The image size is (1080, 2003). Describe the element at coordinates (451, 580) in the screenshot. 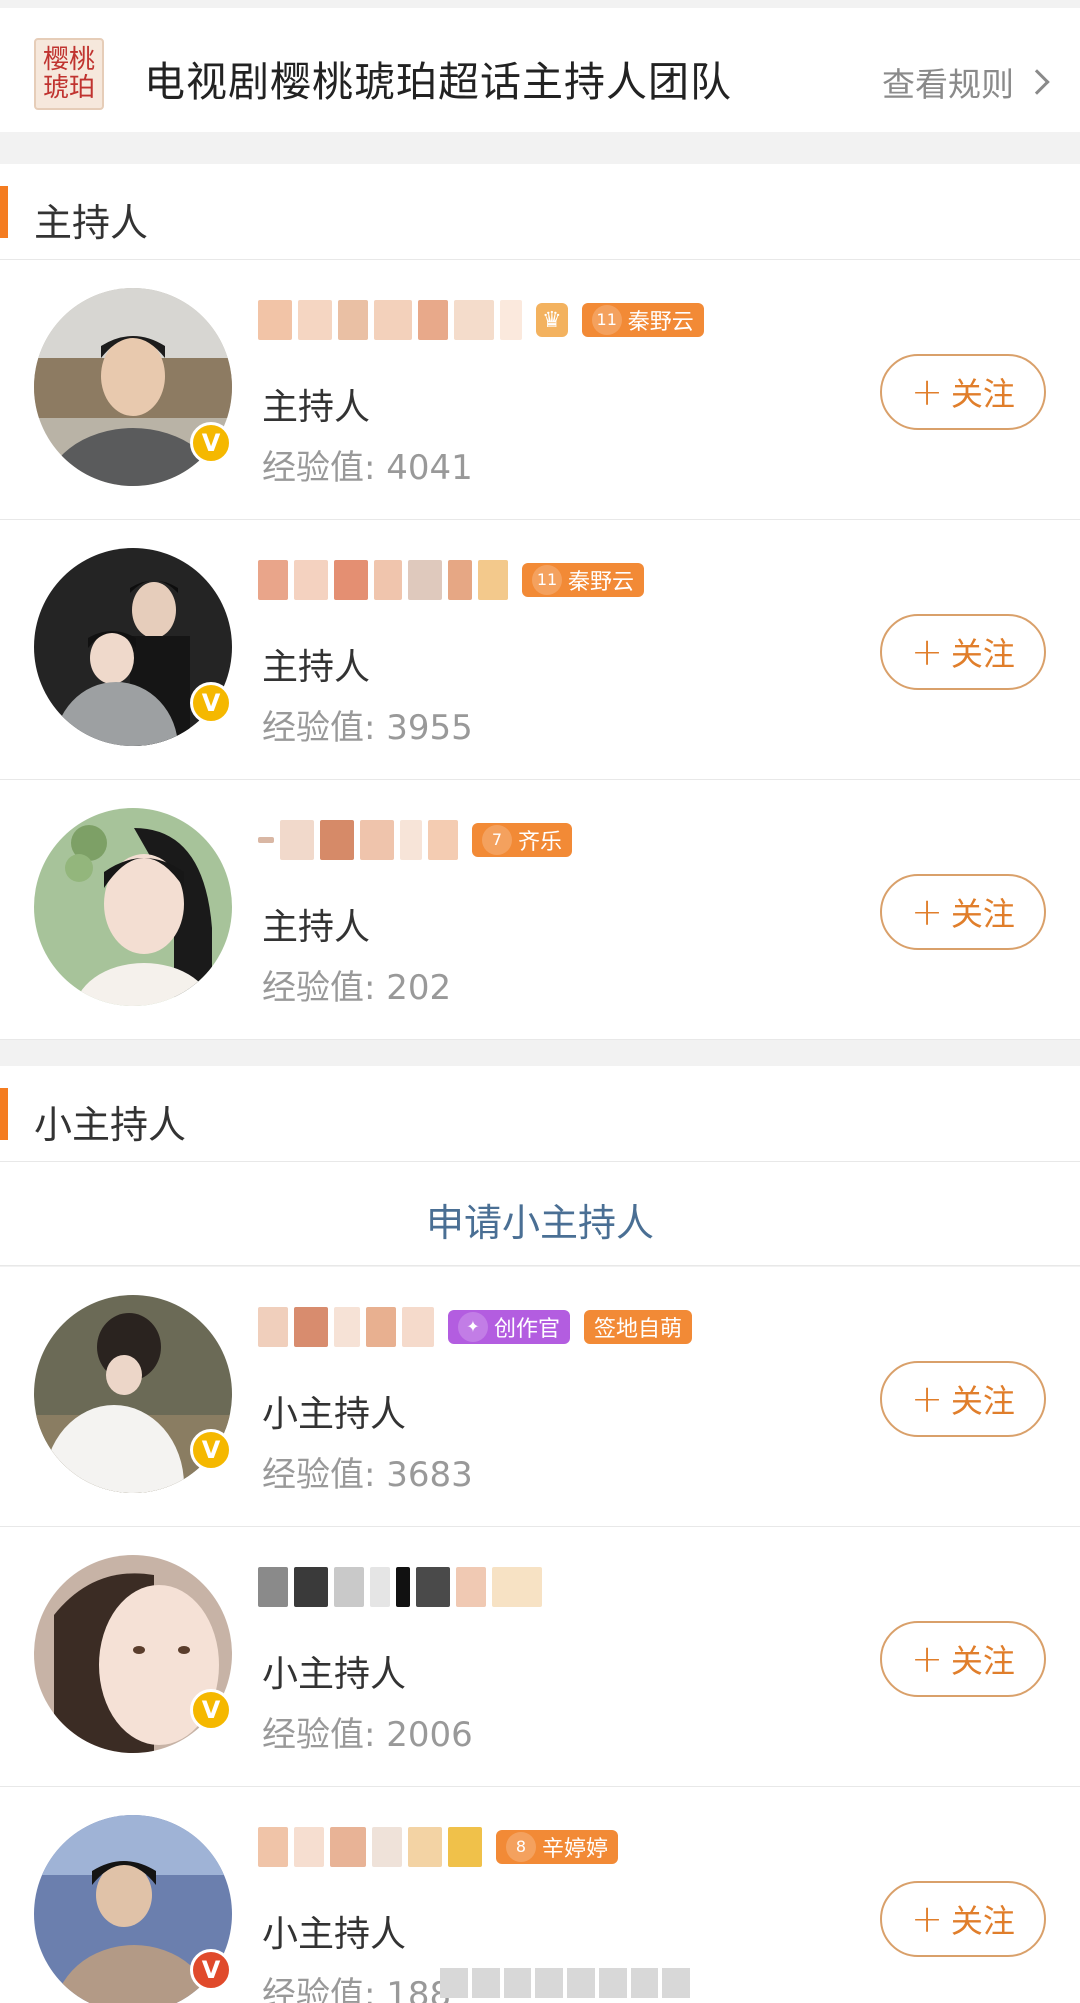

I see `username-blurred: 11 秦野云` at that location.